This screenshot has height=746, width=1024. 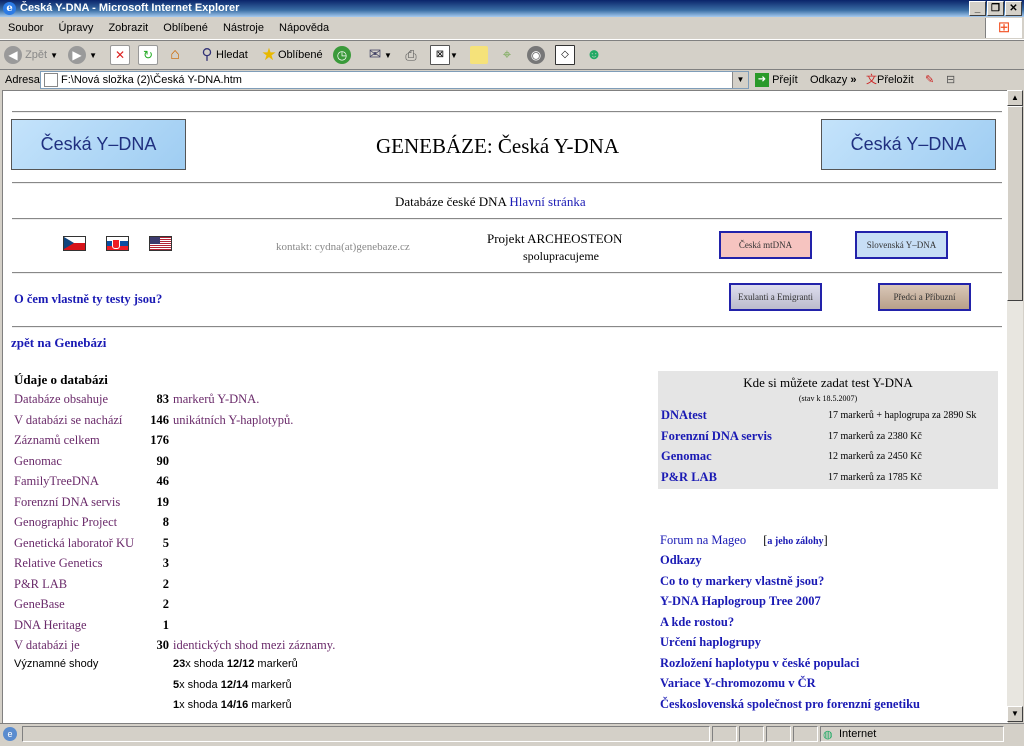 I want to click on minimize-button: _, so click(x=977, y=8).